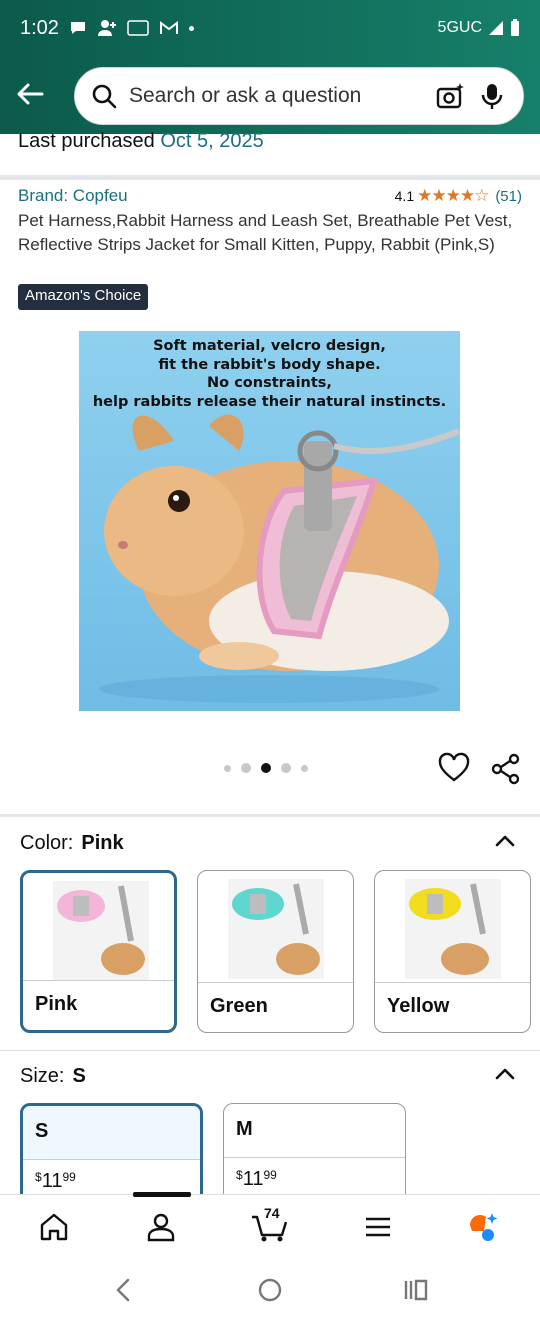 Image resolution: width=540 pixels, height=1320 pixels. Describe the element at coordinates (492, 96) in the screenshot. I see `microphone-icon` at that location.